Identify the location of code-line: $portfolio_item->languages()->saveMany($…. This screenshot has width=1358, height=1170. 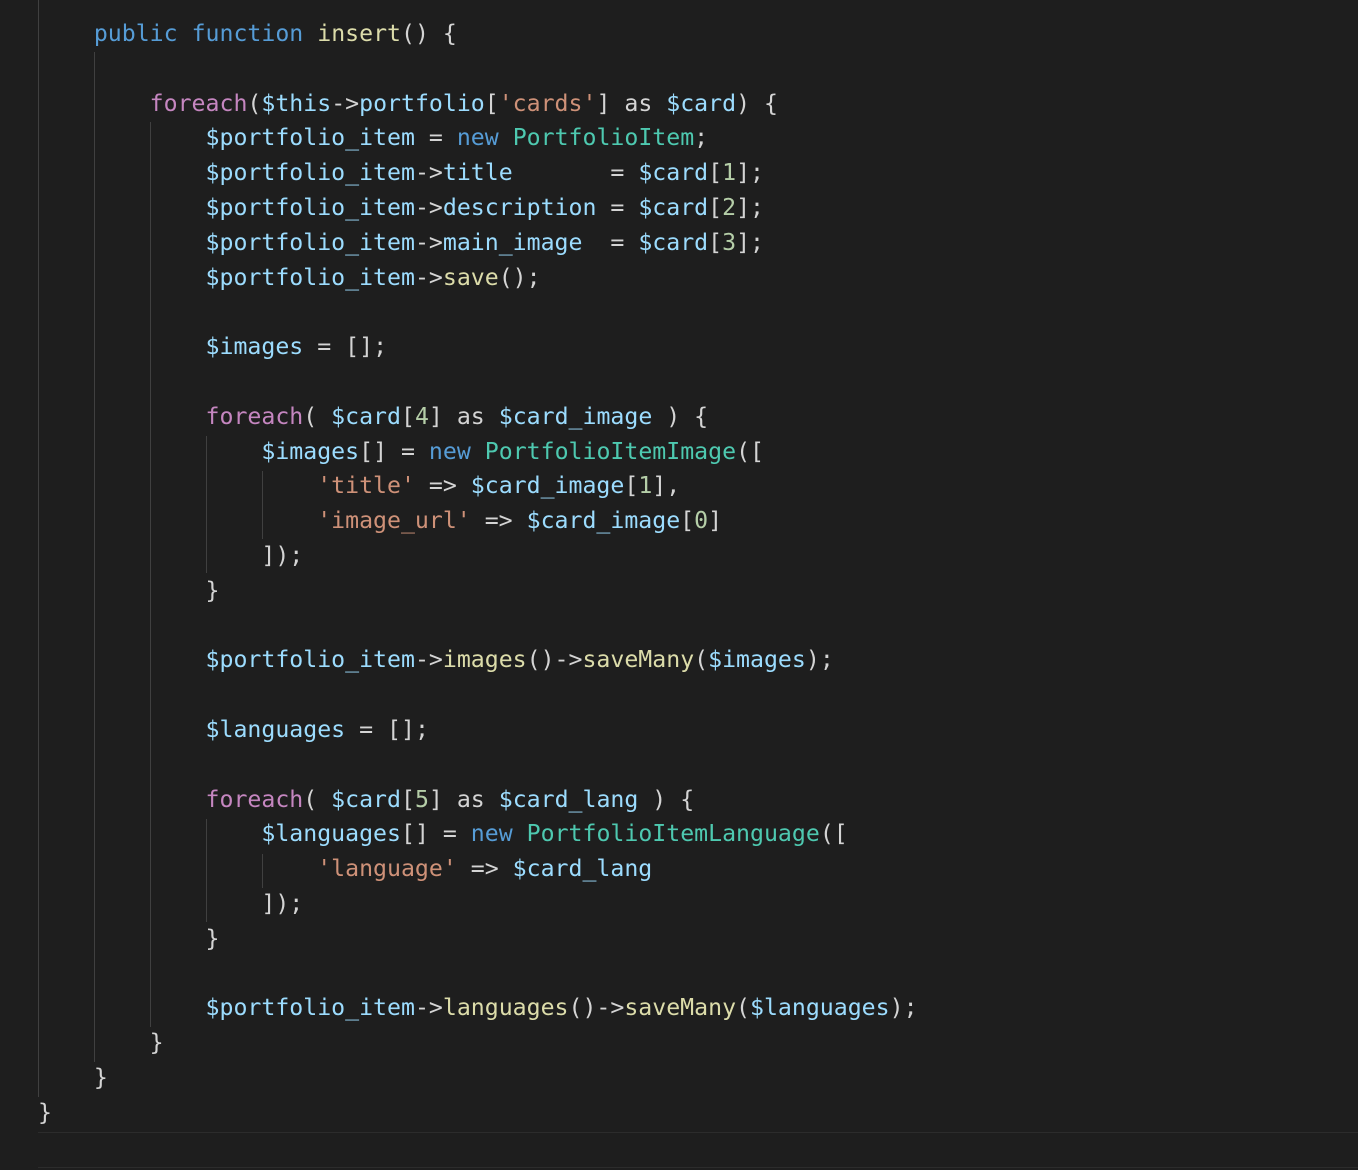
(478, 1008).